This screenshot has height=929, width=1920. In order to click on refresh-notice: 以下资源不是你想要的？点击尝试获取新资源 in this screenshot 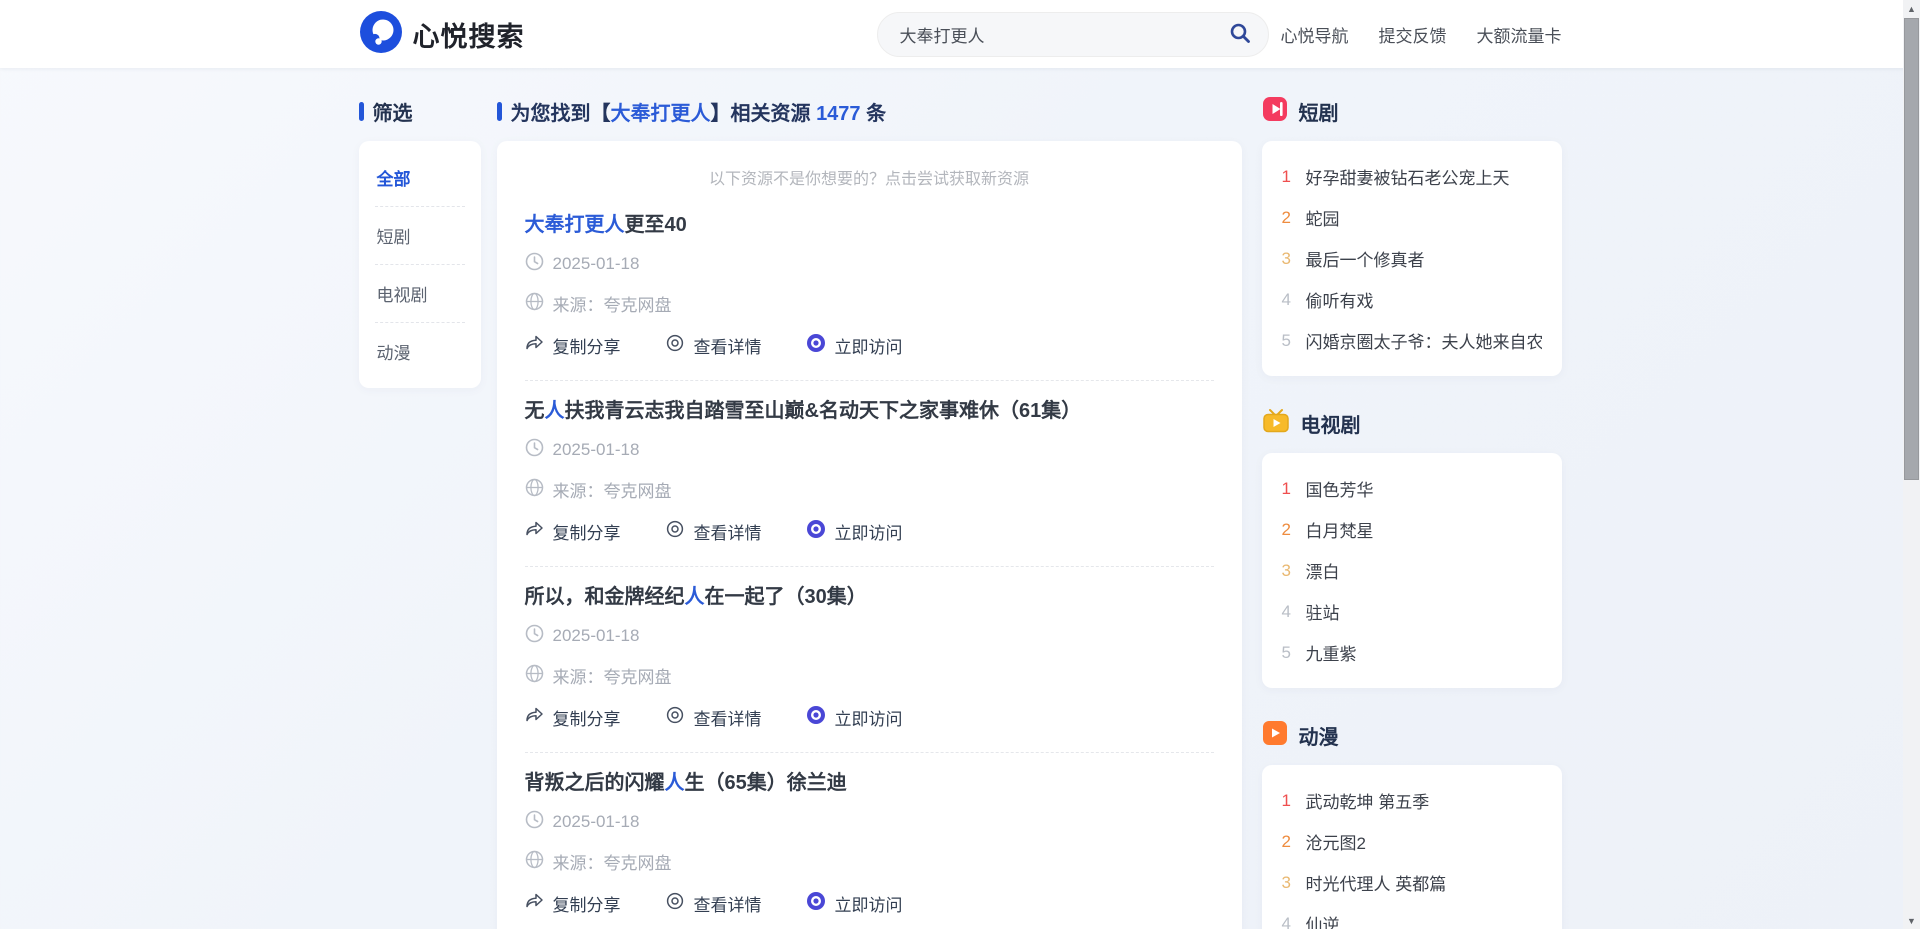, I will do `click(869, 179)`.